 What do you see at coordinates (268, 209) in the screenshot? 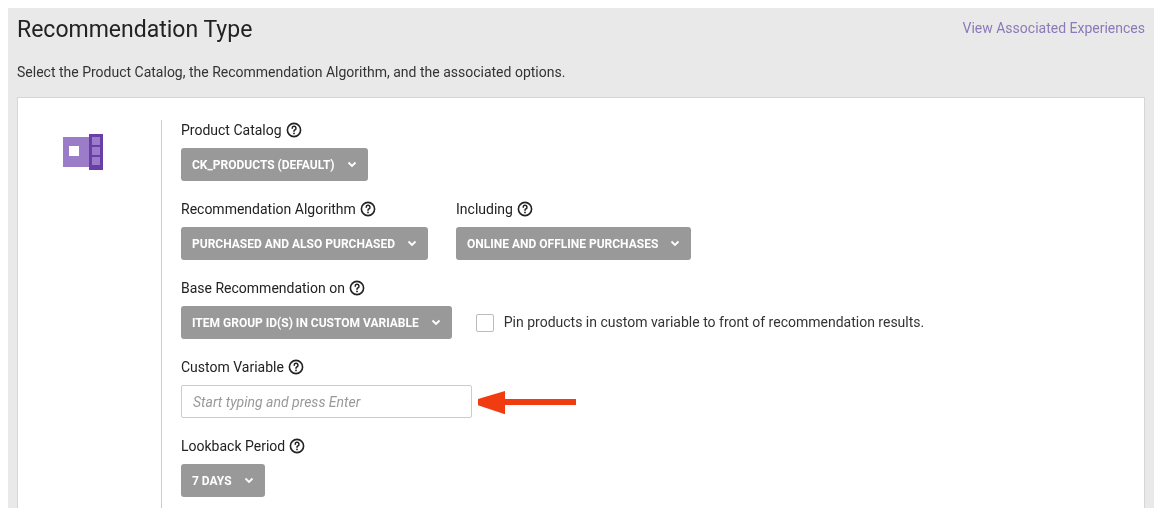
I see `field-label: Recommendation Algorithm` at bounding box center [268, 209].